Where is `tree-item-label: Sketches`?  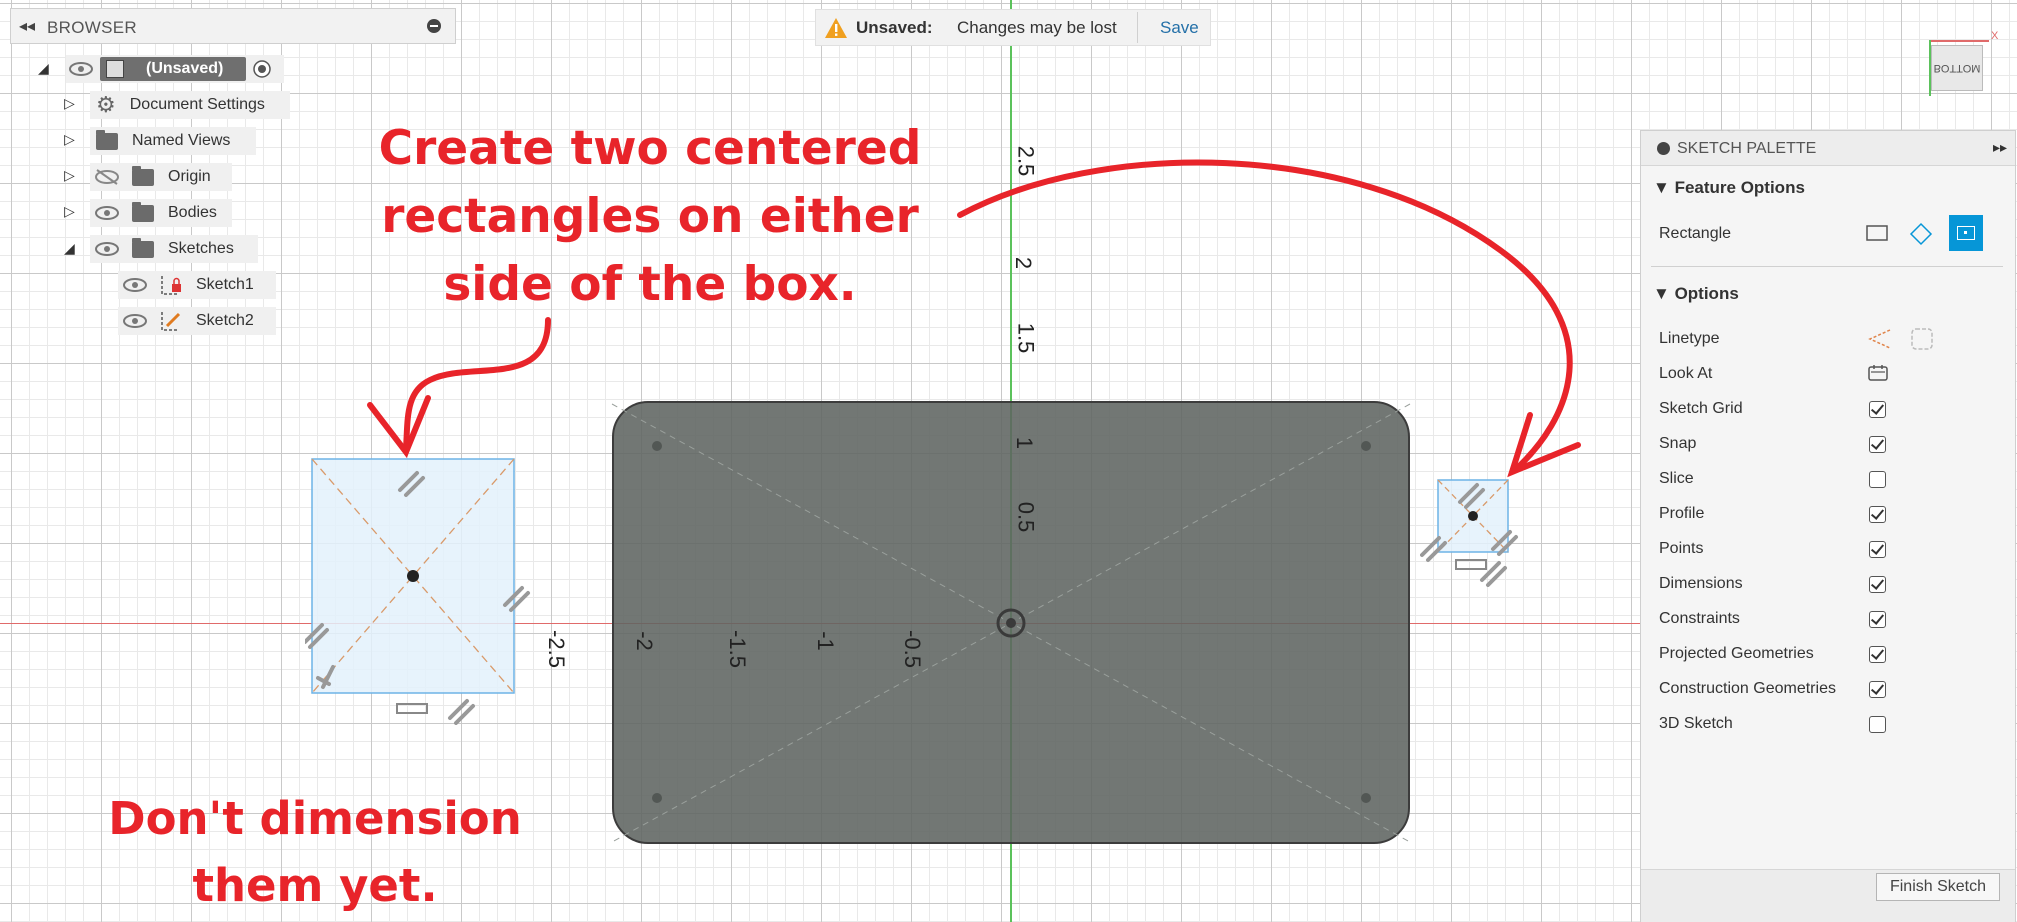 tree-item-label: Sketches is located at coordinates (201, 248).